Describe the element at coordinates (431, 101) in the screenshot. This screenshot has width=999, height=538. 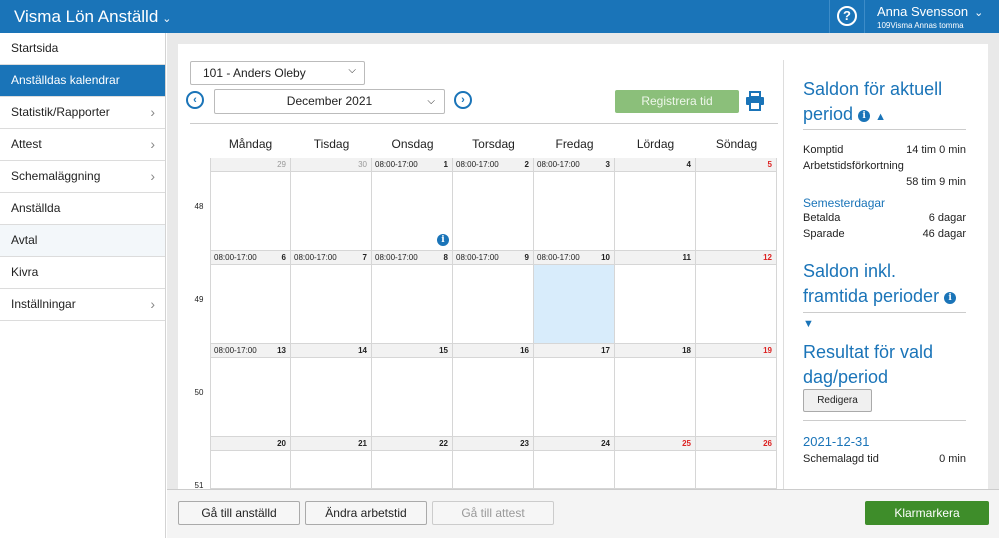
I see `chevron-down-icon: ⌵` at that location.